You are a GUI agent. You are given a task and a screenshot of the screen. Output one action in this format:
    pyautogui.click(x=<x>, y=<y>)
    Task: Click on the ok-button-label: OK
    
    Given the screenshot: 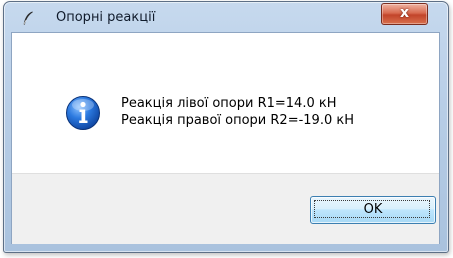 What is the action you would take?
    pyautogui.click(x=373, y=209)
    